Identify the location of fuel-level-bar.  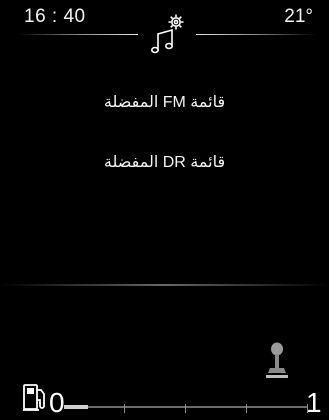
(186, 406).